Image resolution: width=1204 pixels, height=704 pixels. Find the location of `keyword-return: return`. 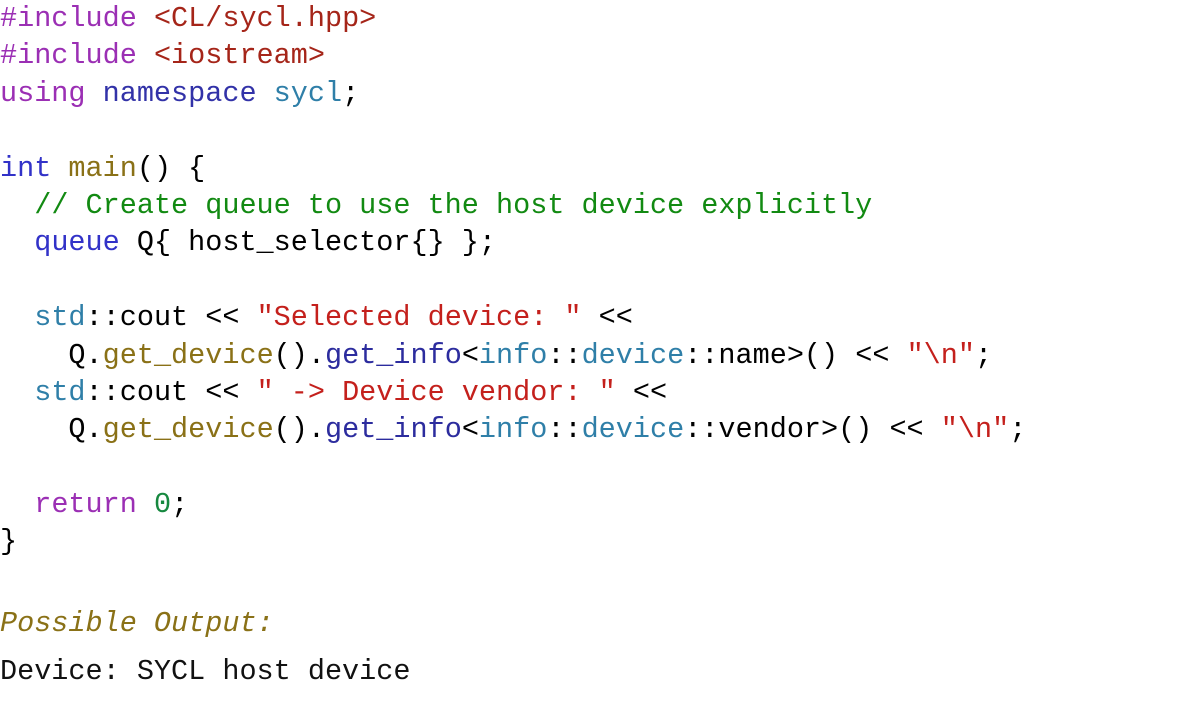

keyword-return: return is located at coordinates (85, 505).